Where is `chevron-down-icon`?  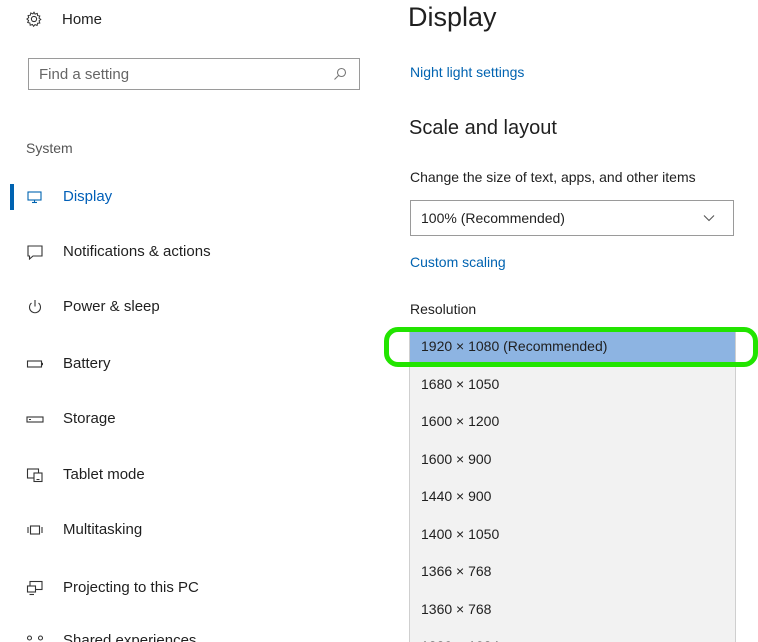
chevron-down-icon is located at coordinates (709, 218).